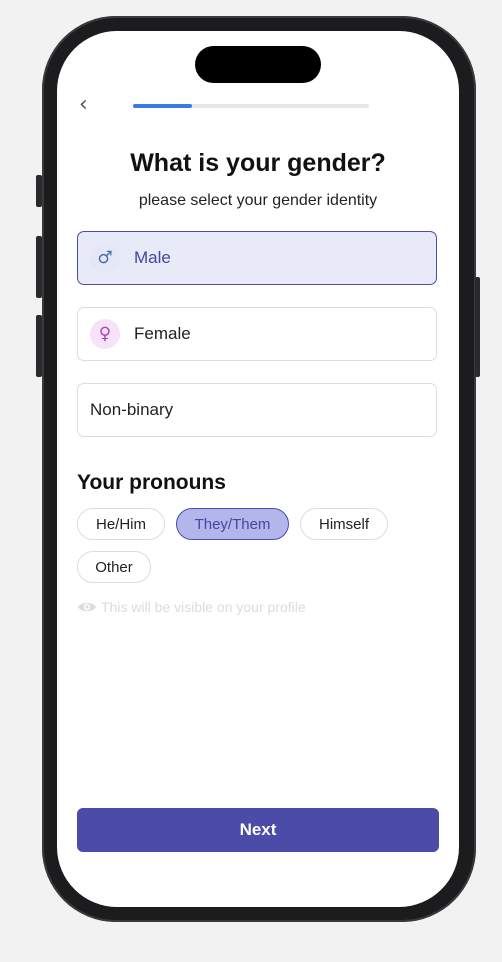  I want to click on next-button: Next, so click(258, 830).